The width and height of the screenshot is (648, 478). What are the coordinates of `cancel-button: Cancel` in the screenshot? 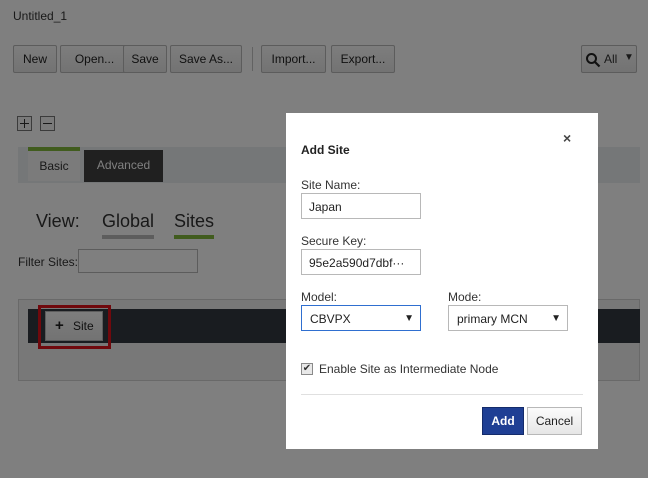 It's located at (554, 421).